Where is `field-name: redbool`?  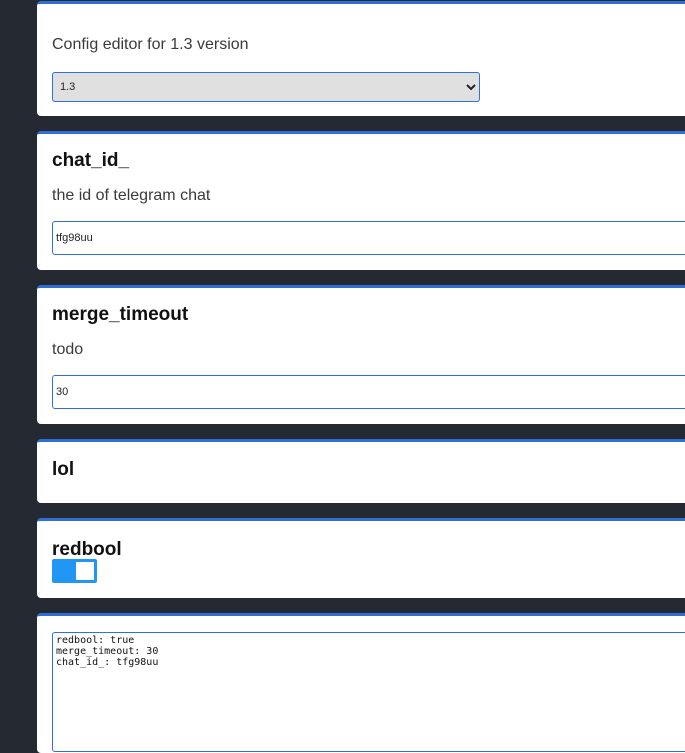 field-name: redbool is located at coordinates (87, 549).